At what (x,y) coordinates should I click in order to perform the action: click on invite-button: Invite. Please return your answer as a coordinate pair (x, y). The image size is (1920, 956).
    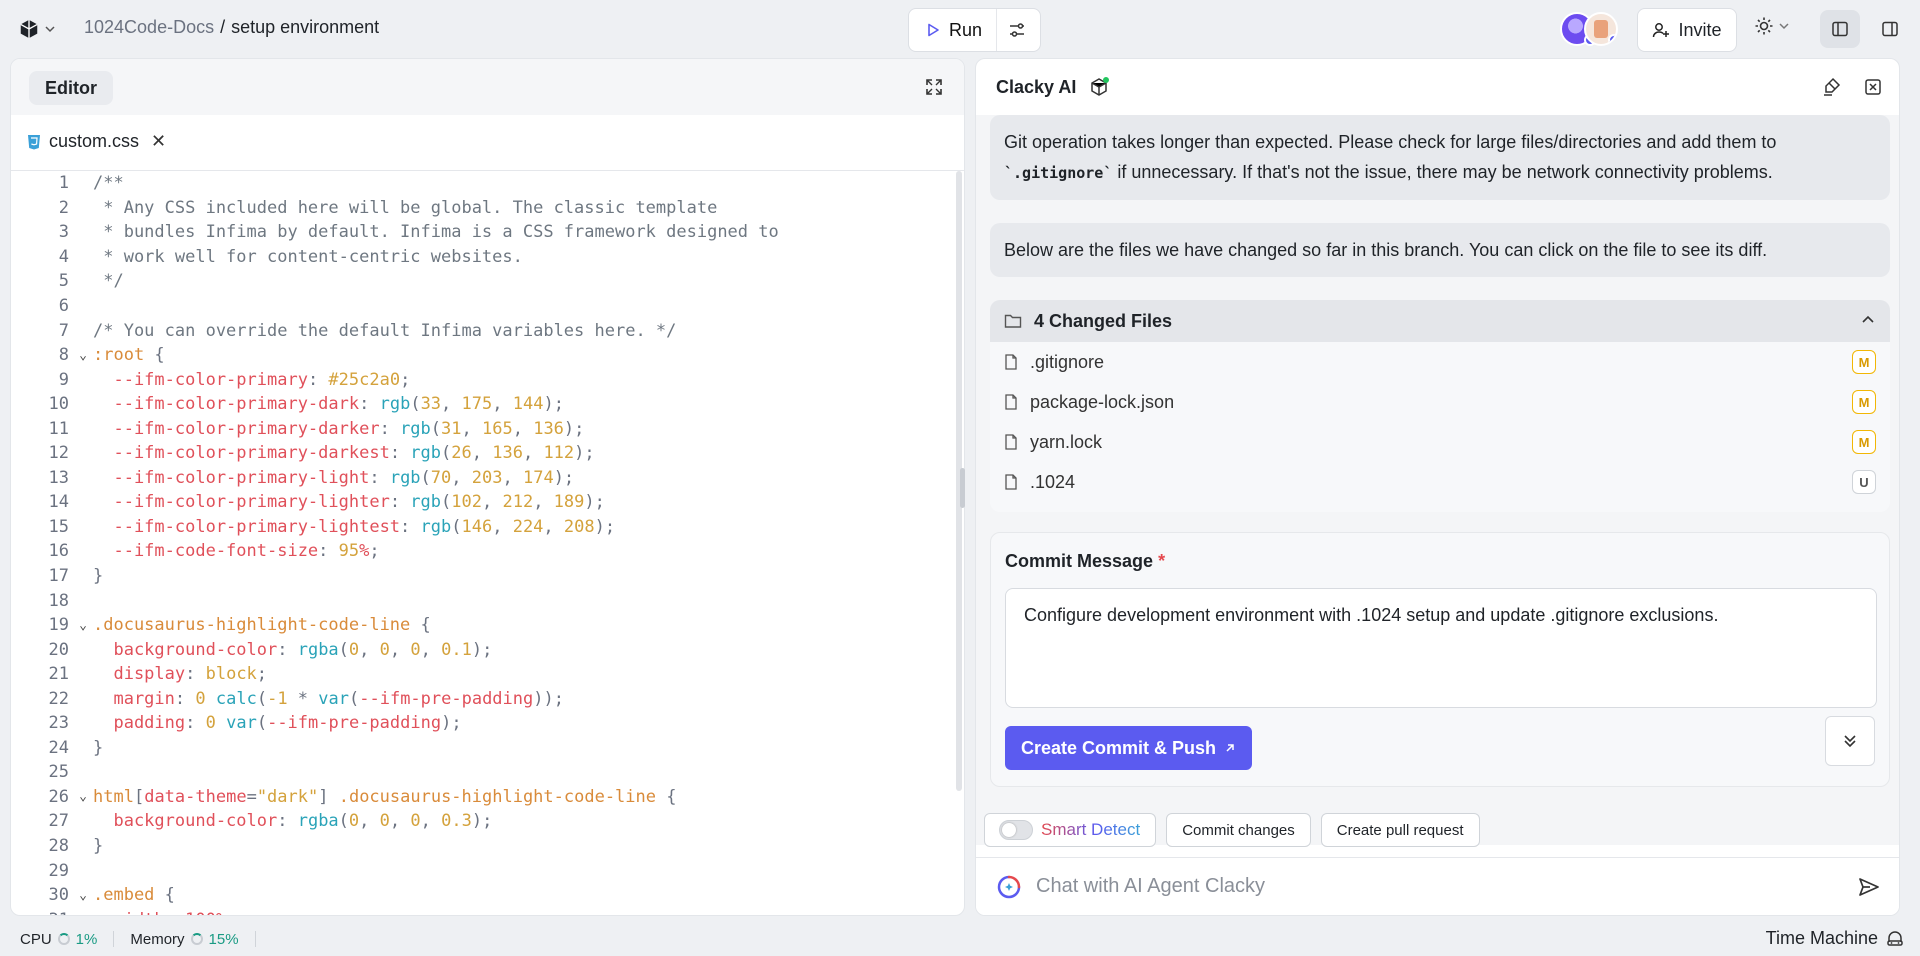
    Looking at the image, I should click on (1687, 30).